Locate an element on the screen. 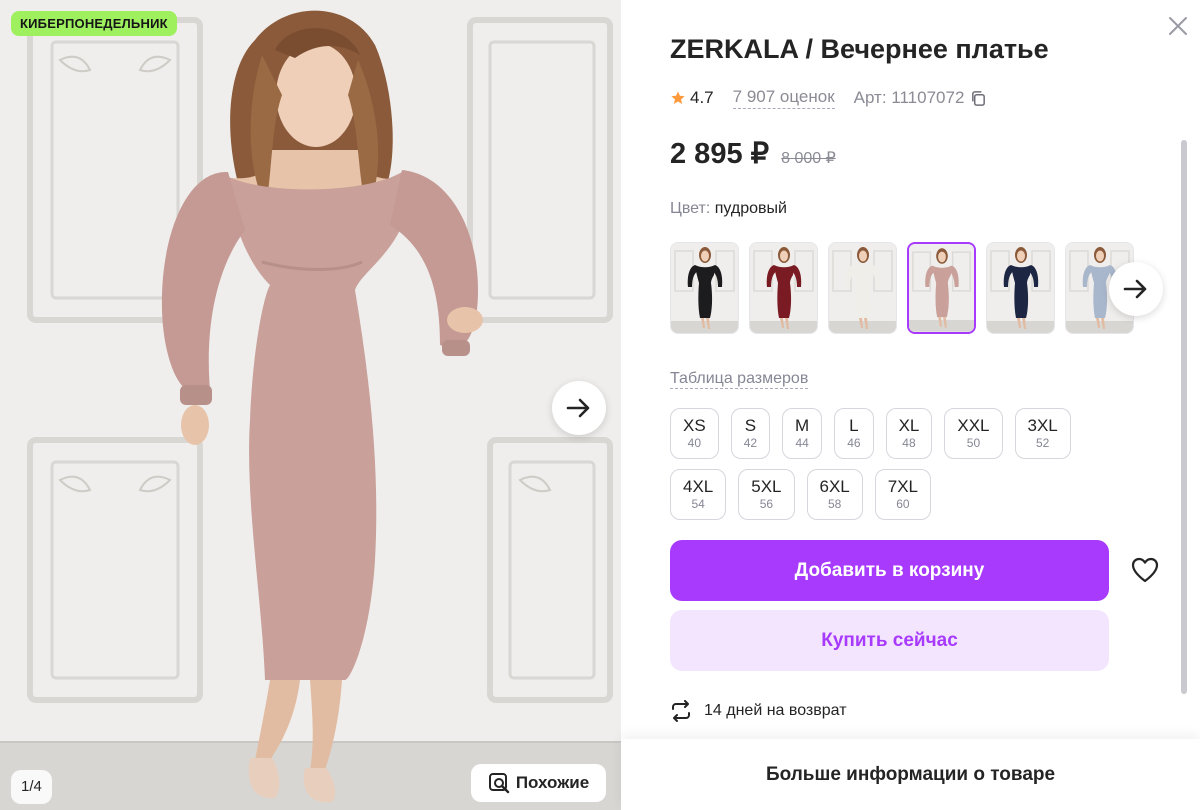  product-meta-row: 4.7 7 907 оценок Арт: 11107072 is located at coordinates (828, 98).